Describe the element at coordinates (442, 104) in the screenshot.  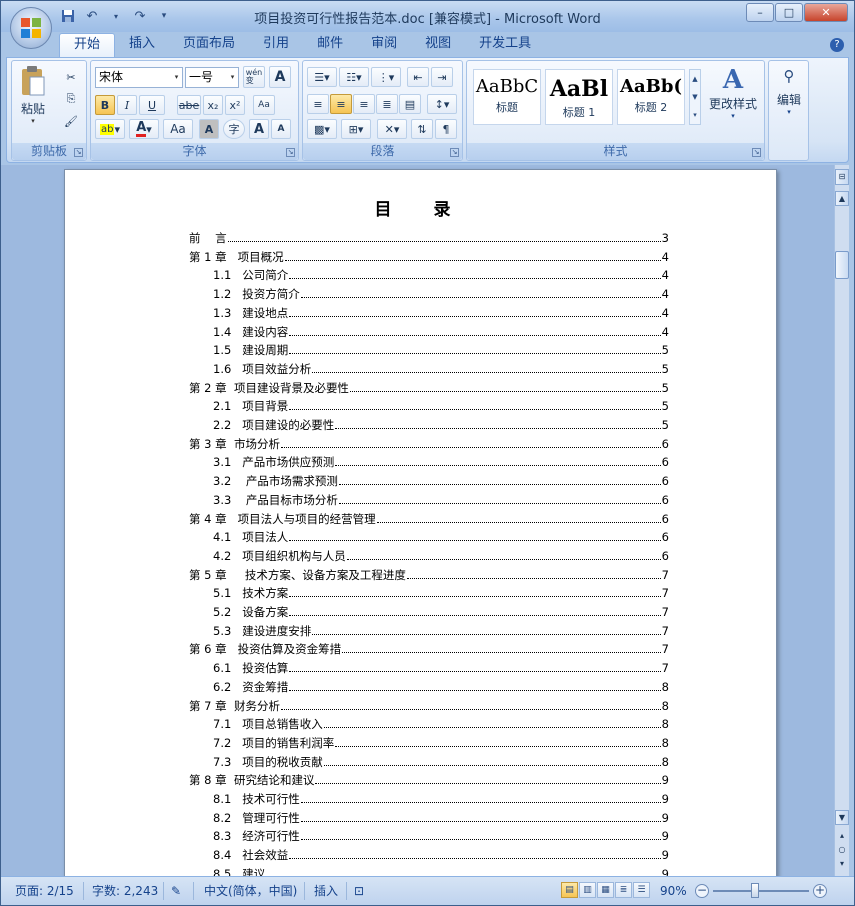
I see `line-spacing-icon: ↕▾` at that location.